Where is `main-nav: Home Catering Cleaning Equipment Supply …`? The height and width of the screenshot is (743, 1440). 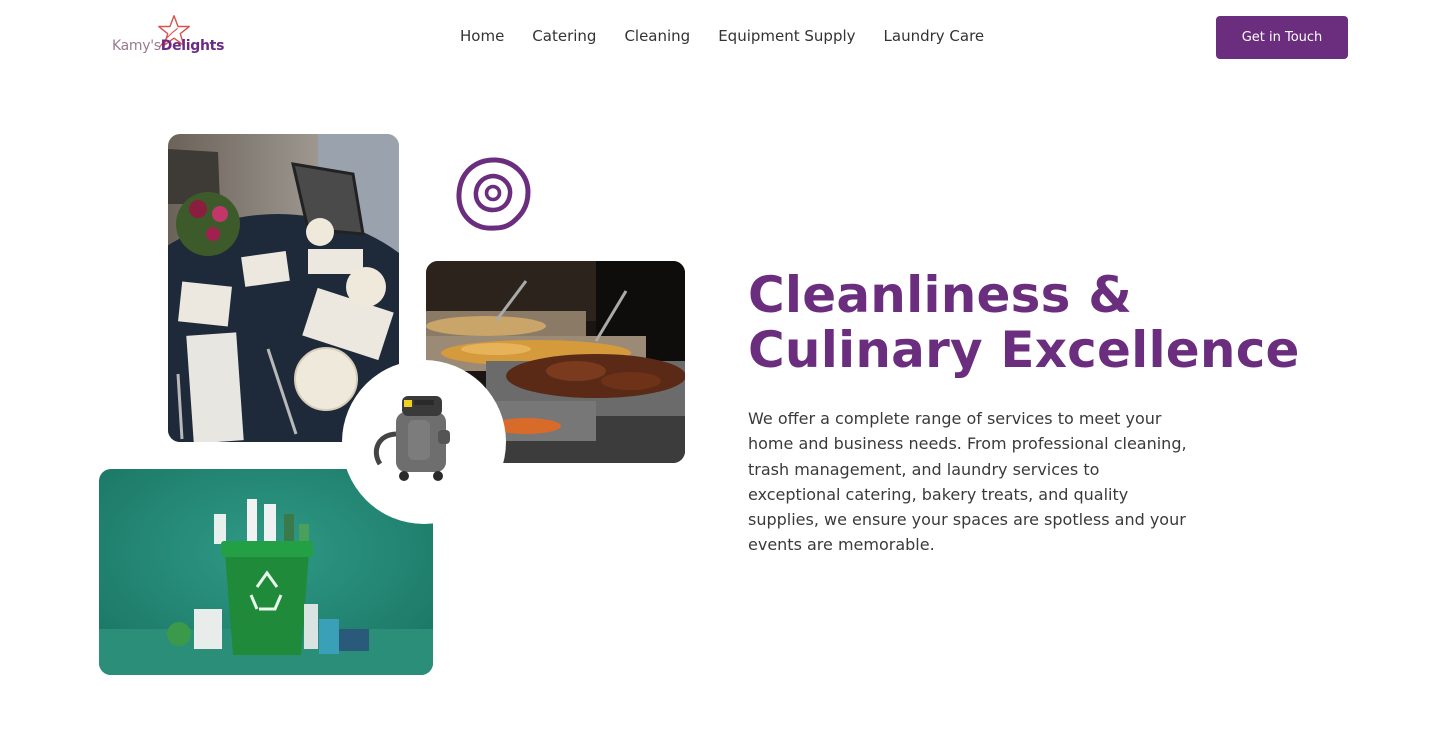 main-nav: Home Catering Cleaning Equipment Supply … is located at coordinates (722, 36).